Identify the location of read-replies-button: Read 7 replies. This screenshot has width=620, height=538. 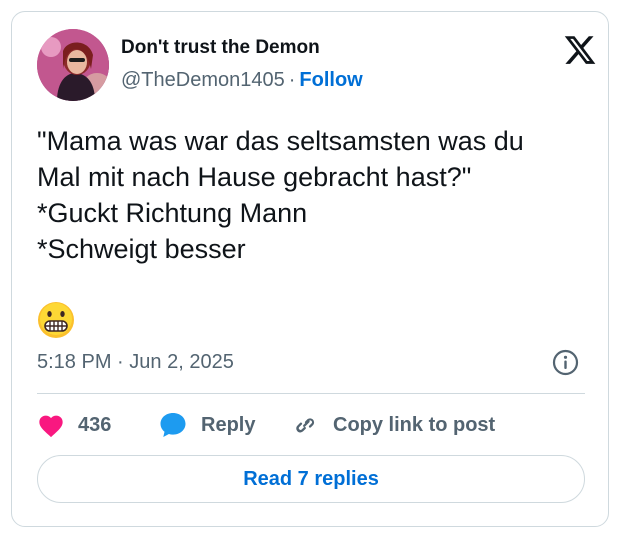
(311, 479).